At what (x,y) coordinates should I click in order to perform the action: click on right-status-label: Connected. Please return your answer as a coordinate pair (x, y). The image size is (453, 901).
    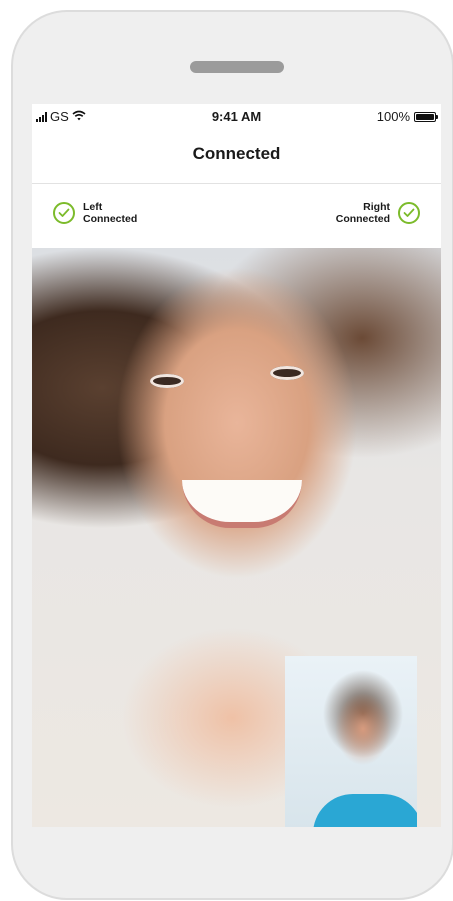
    Looking at the image, I should click on (362, 219).